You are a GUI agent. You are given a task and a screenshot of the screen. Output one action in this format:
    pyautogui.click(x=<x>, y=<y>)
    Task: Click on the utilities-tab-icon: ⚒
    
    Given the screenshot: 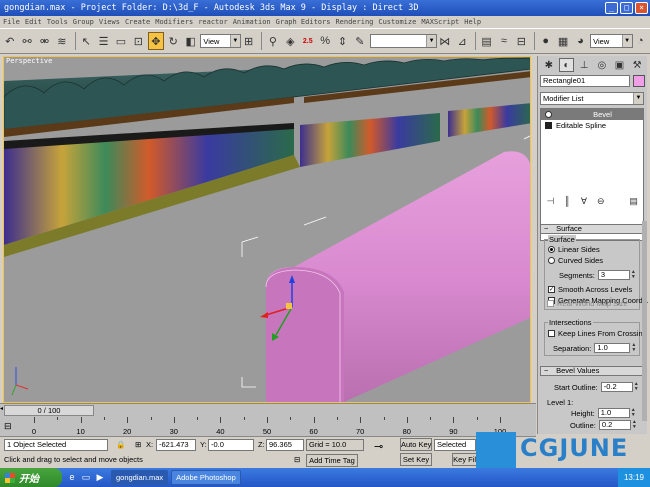 What is the action you would take?
    pyautogui.click(x=637, y=65)
    